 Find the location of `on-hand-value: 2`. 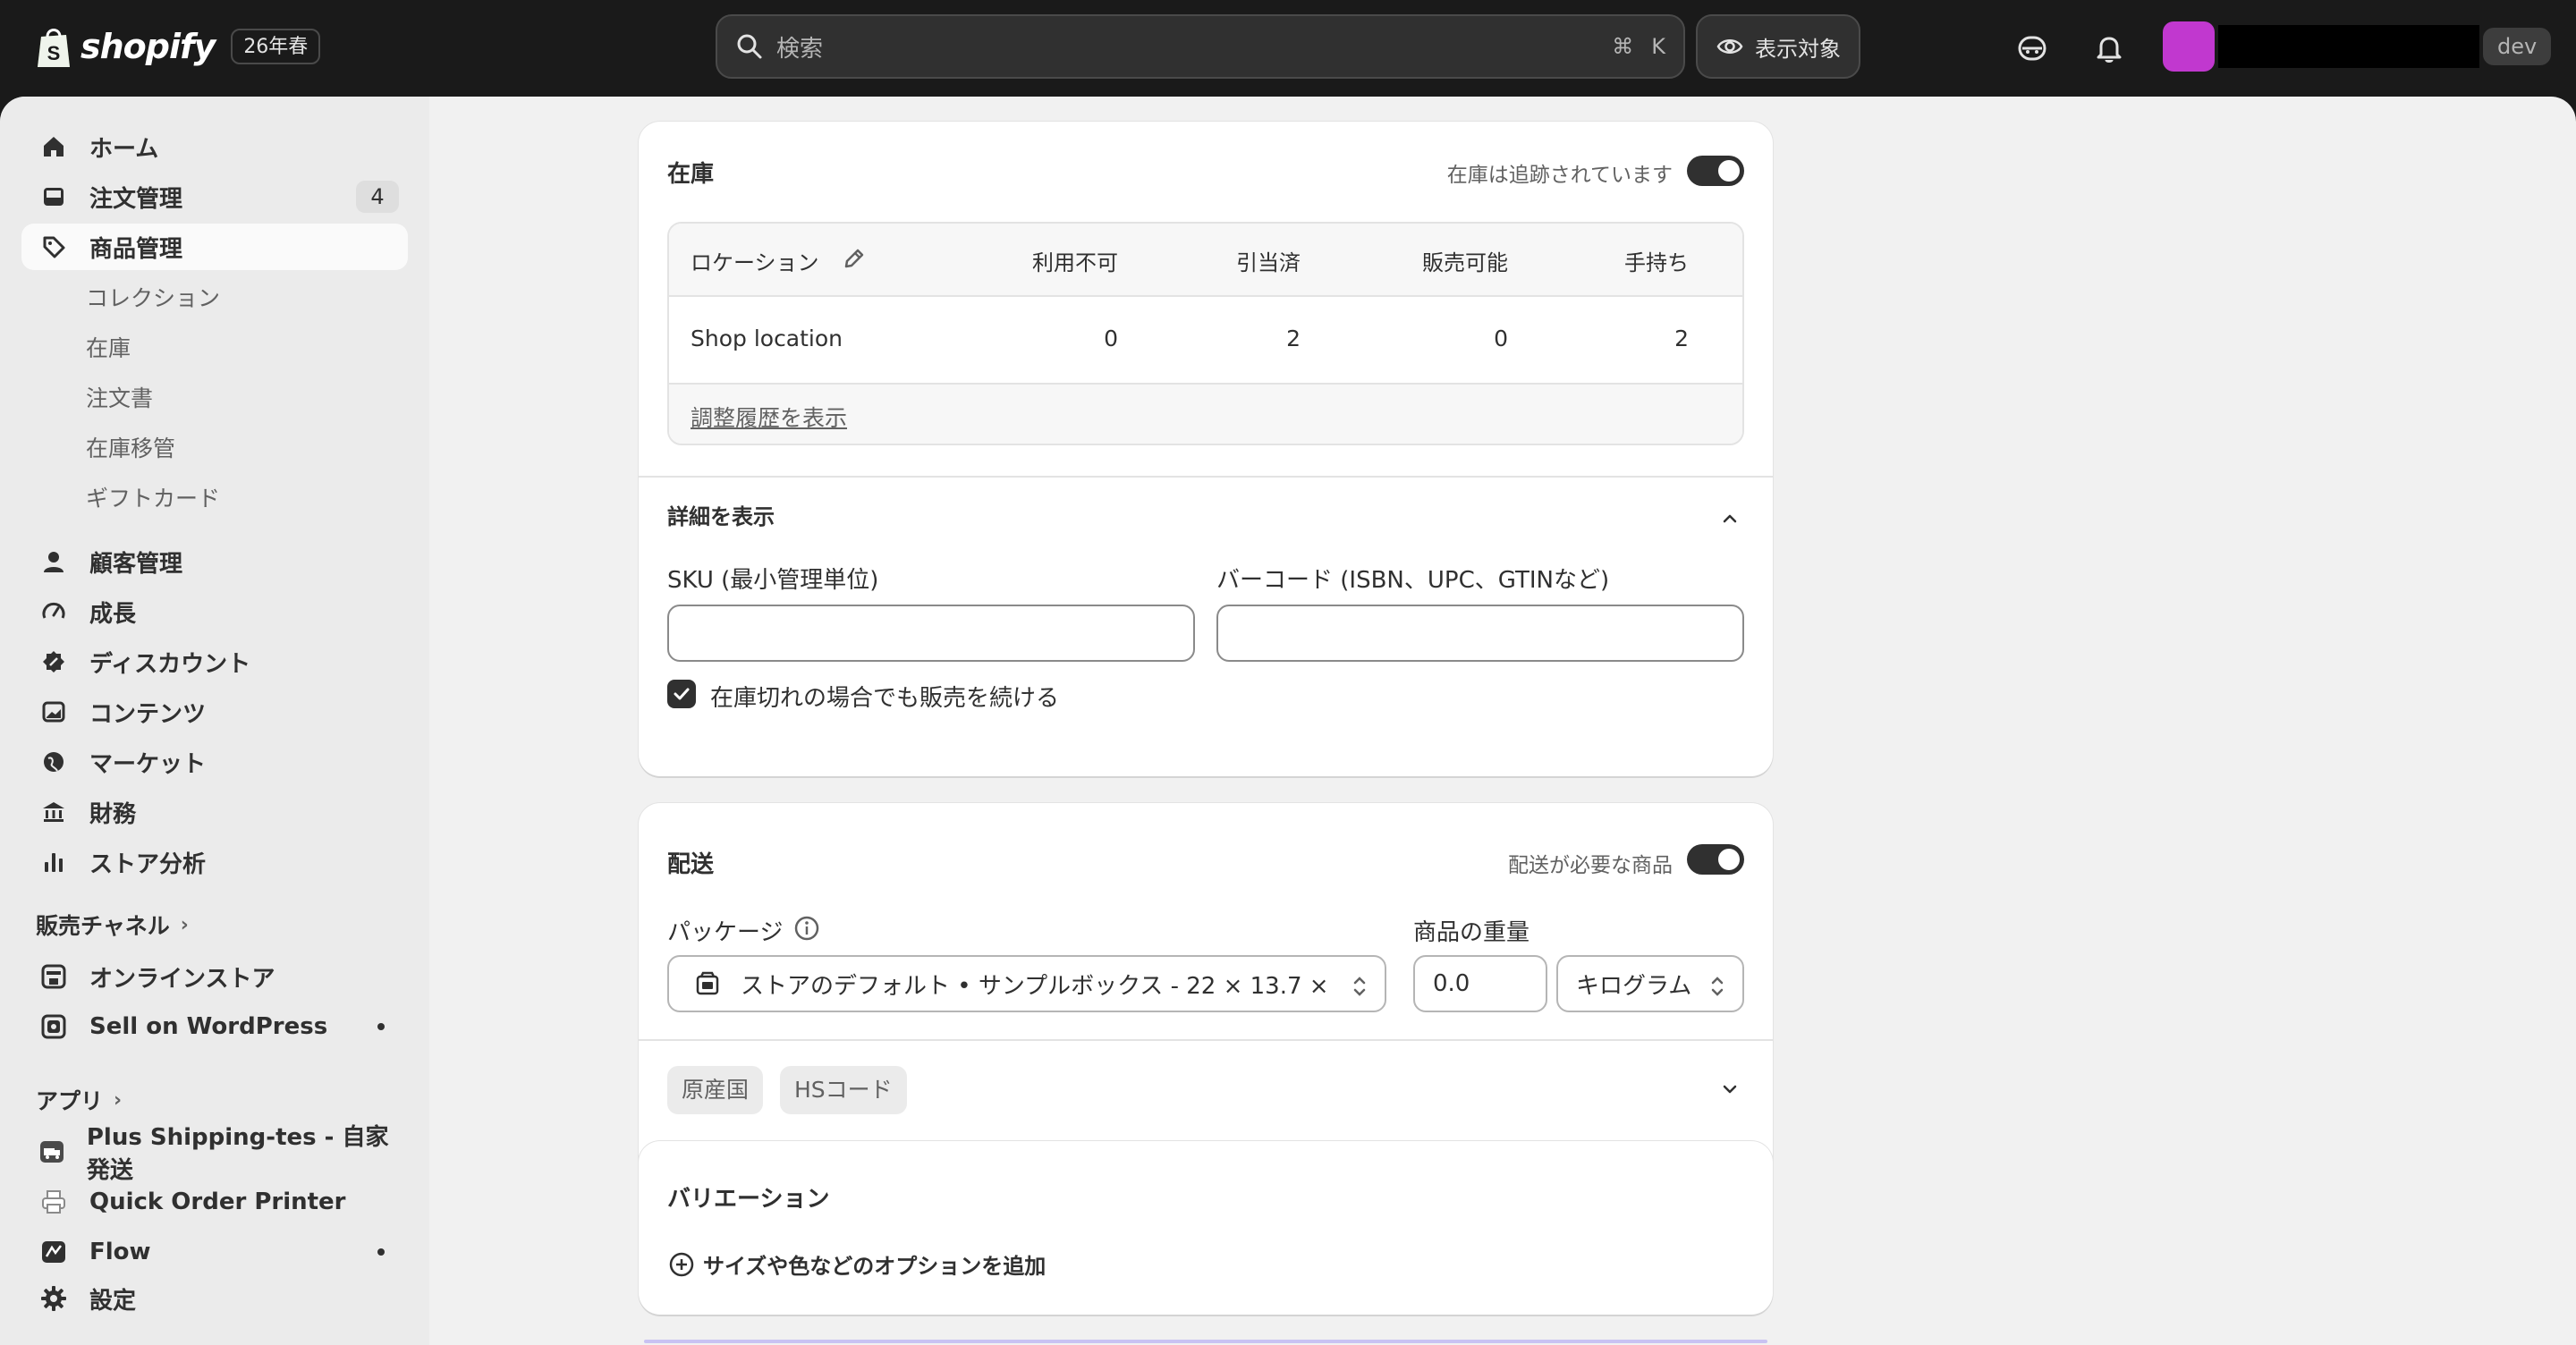

on-hand-value: 2 is located at coordinates (1681, 338).